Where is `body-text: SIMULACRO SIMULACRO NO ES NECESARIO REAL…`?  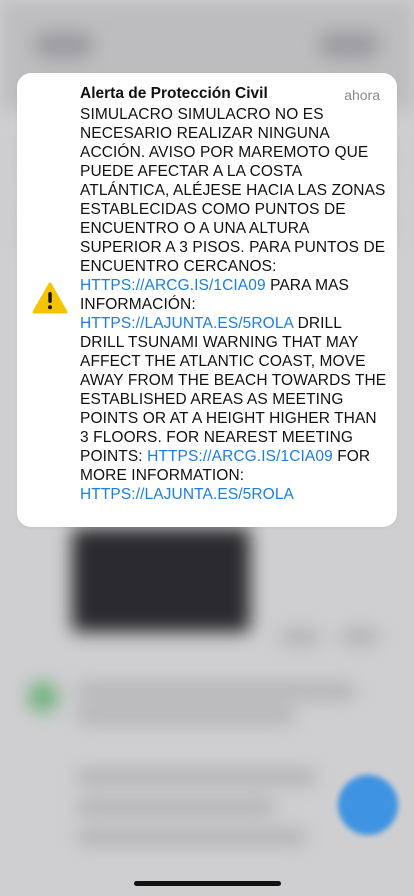 body-text: SIMULACRO SIMULACRO NO ES NECESARIO REAL… is located at coordinates (233, 190).